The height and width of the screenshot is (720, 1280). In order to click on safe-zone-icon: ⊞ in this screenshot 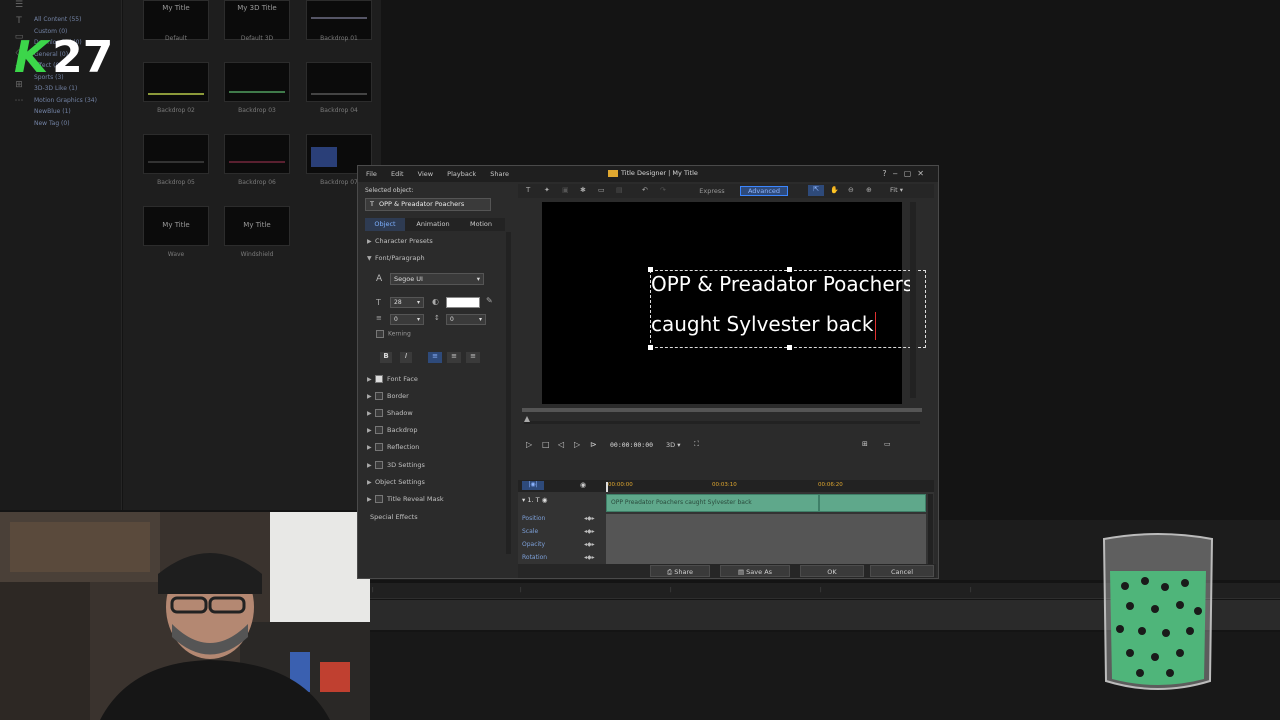, I will do `click(865, 444)`.